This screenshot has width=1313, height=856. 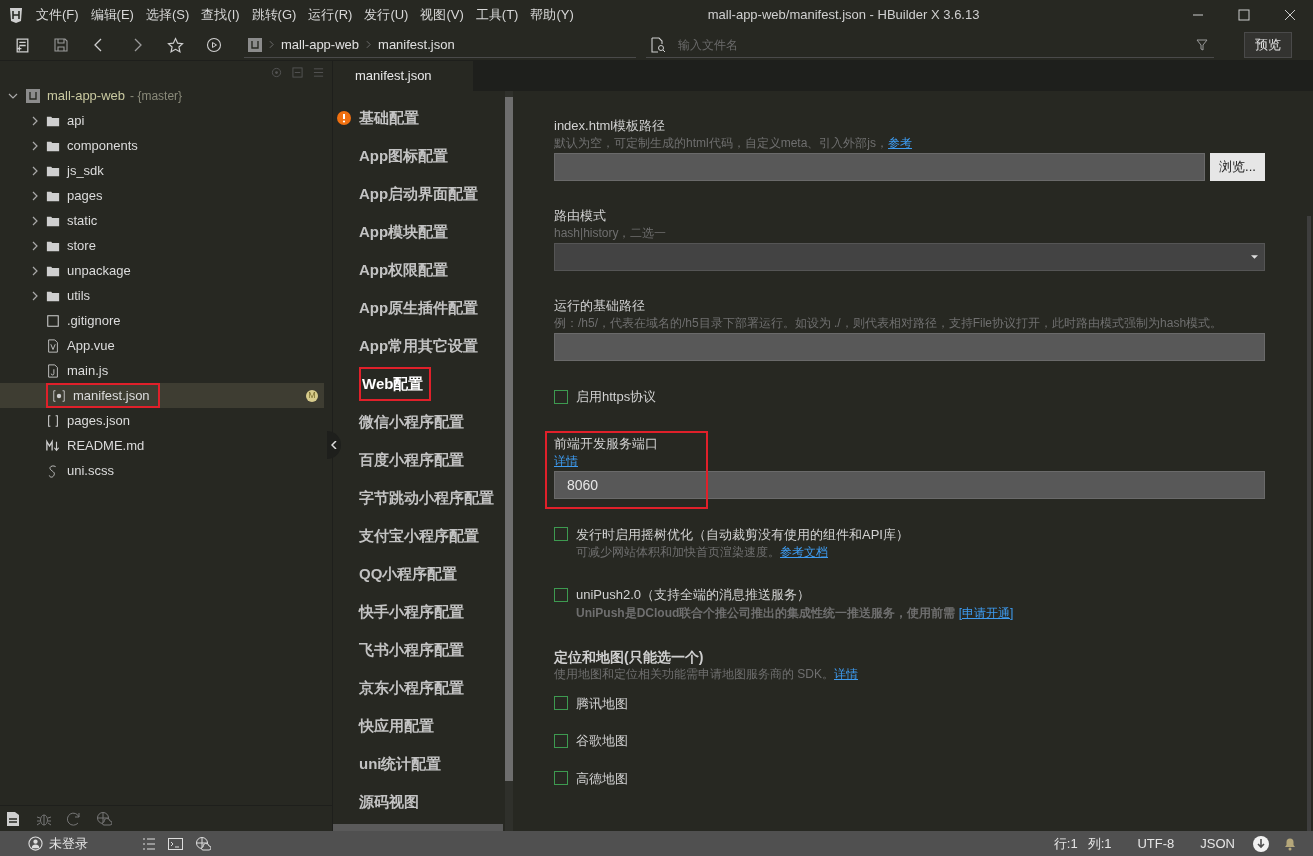 What do you see at coordinates (1202, 44) in the screenshot?
I see `filter-icon` at bounding box center [1202, 44].